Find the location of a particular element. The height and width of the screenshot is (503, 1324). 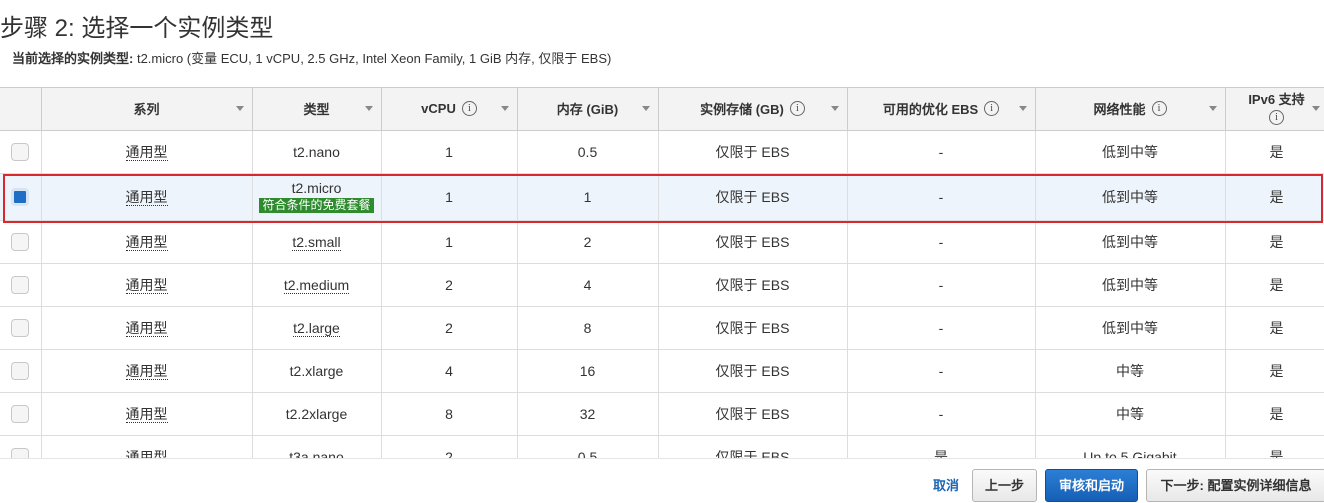

column-header-ipv6-label: IPv6 支持 is located at coordinates (1276, 100).